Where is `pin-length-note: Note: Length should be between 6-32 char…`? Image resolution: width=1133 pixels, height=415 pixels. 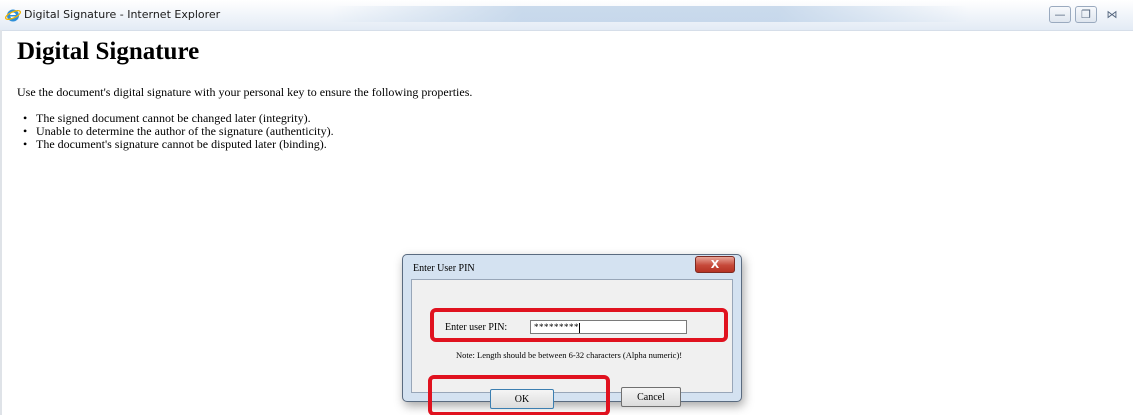
pin-length-note: Note: Length should be between 6-32 char… is located at coordinates (569, 355).